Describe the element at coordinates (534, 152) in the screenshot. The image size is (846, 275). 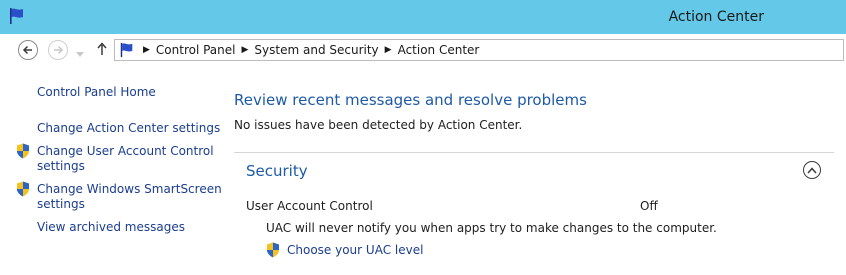
I see `section-divider` at that location.